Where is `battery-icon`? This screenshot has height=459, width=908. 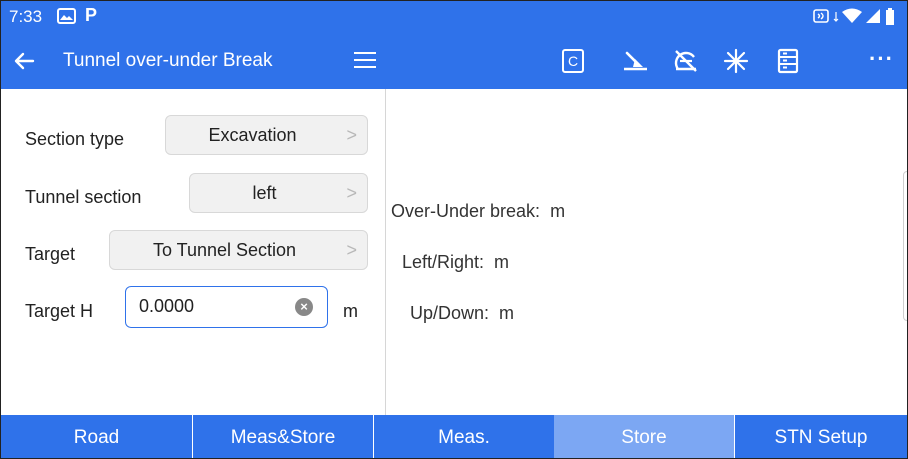 battery-icon is located at coordinates (890, 19).